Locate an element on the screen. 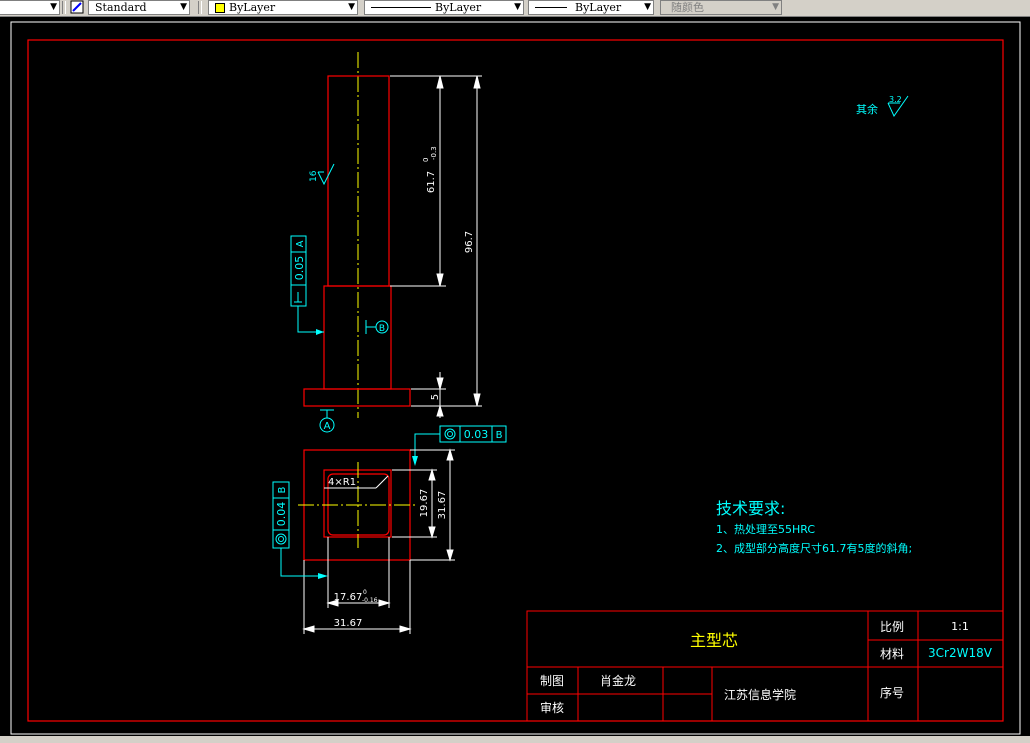  status-strip is located at coordinates (515, 739).